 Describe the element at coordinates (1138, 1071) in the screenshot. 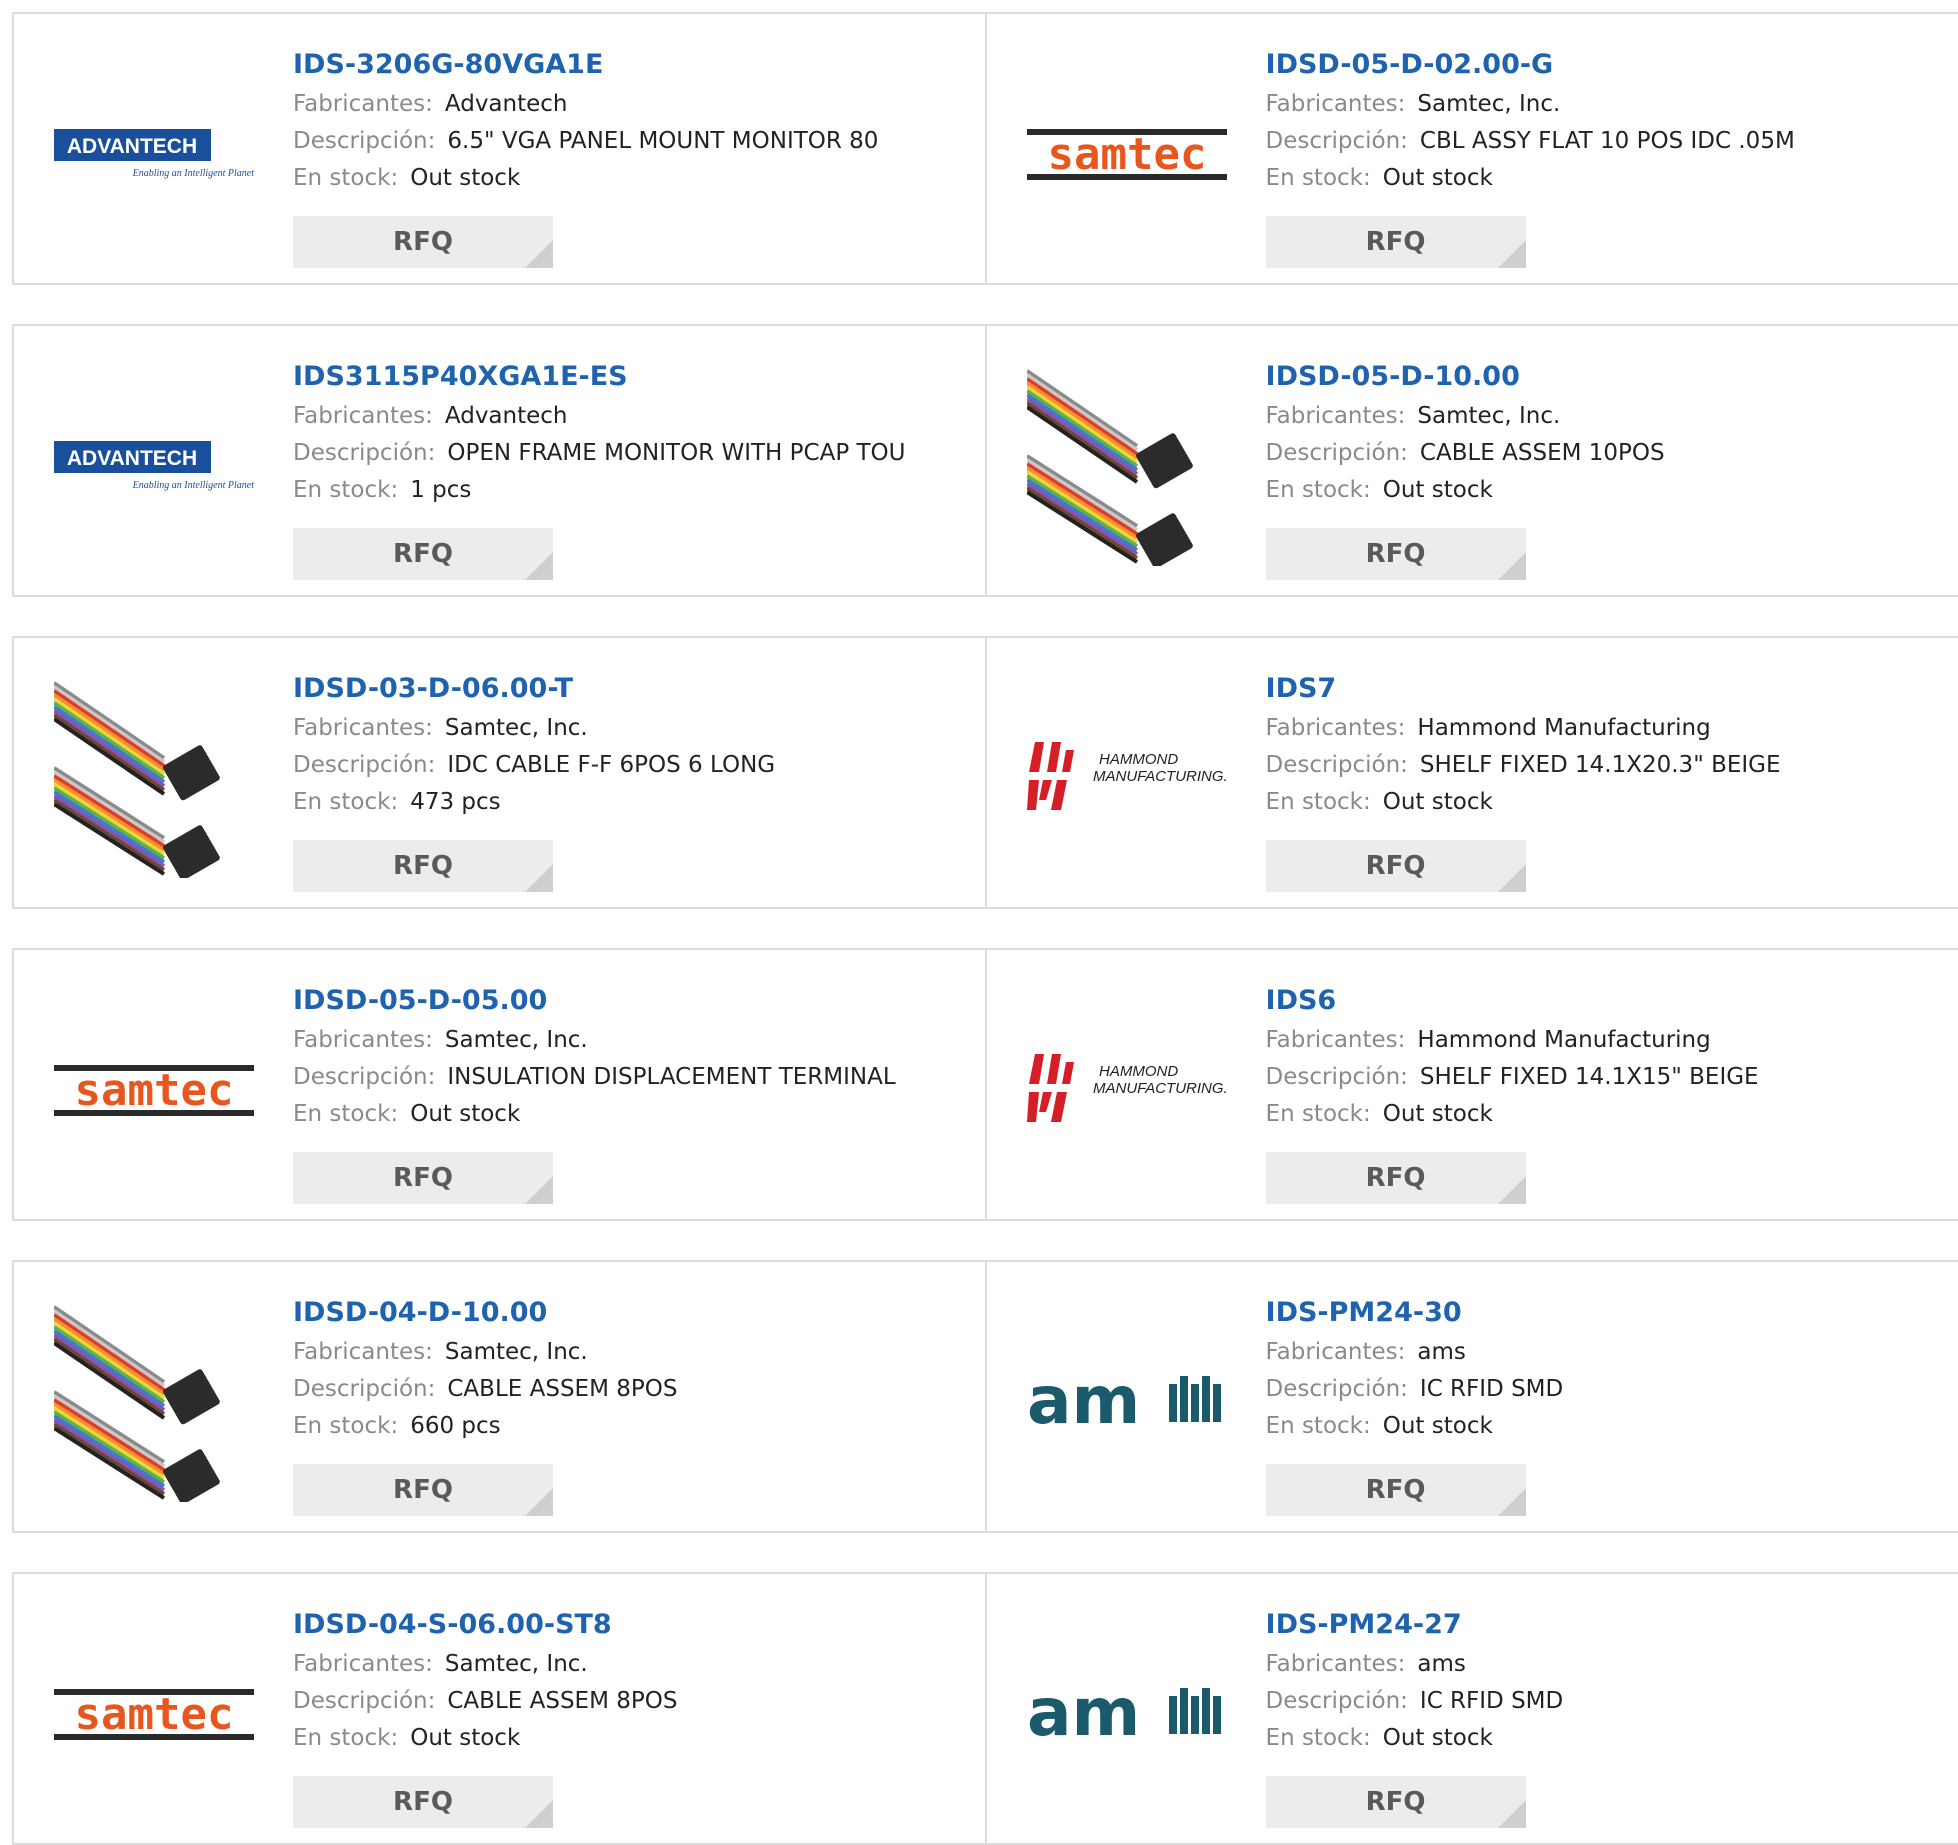

I see `hammond-logo-text: HAMMOND` at that location.